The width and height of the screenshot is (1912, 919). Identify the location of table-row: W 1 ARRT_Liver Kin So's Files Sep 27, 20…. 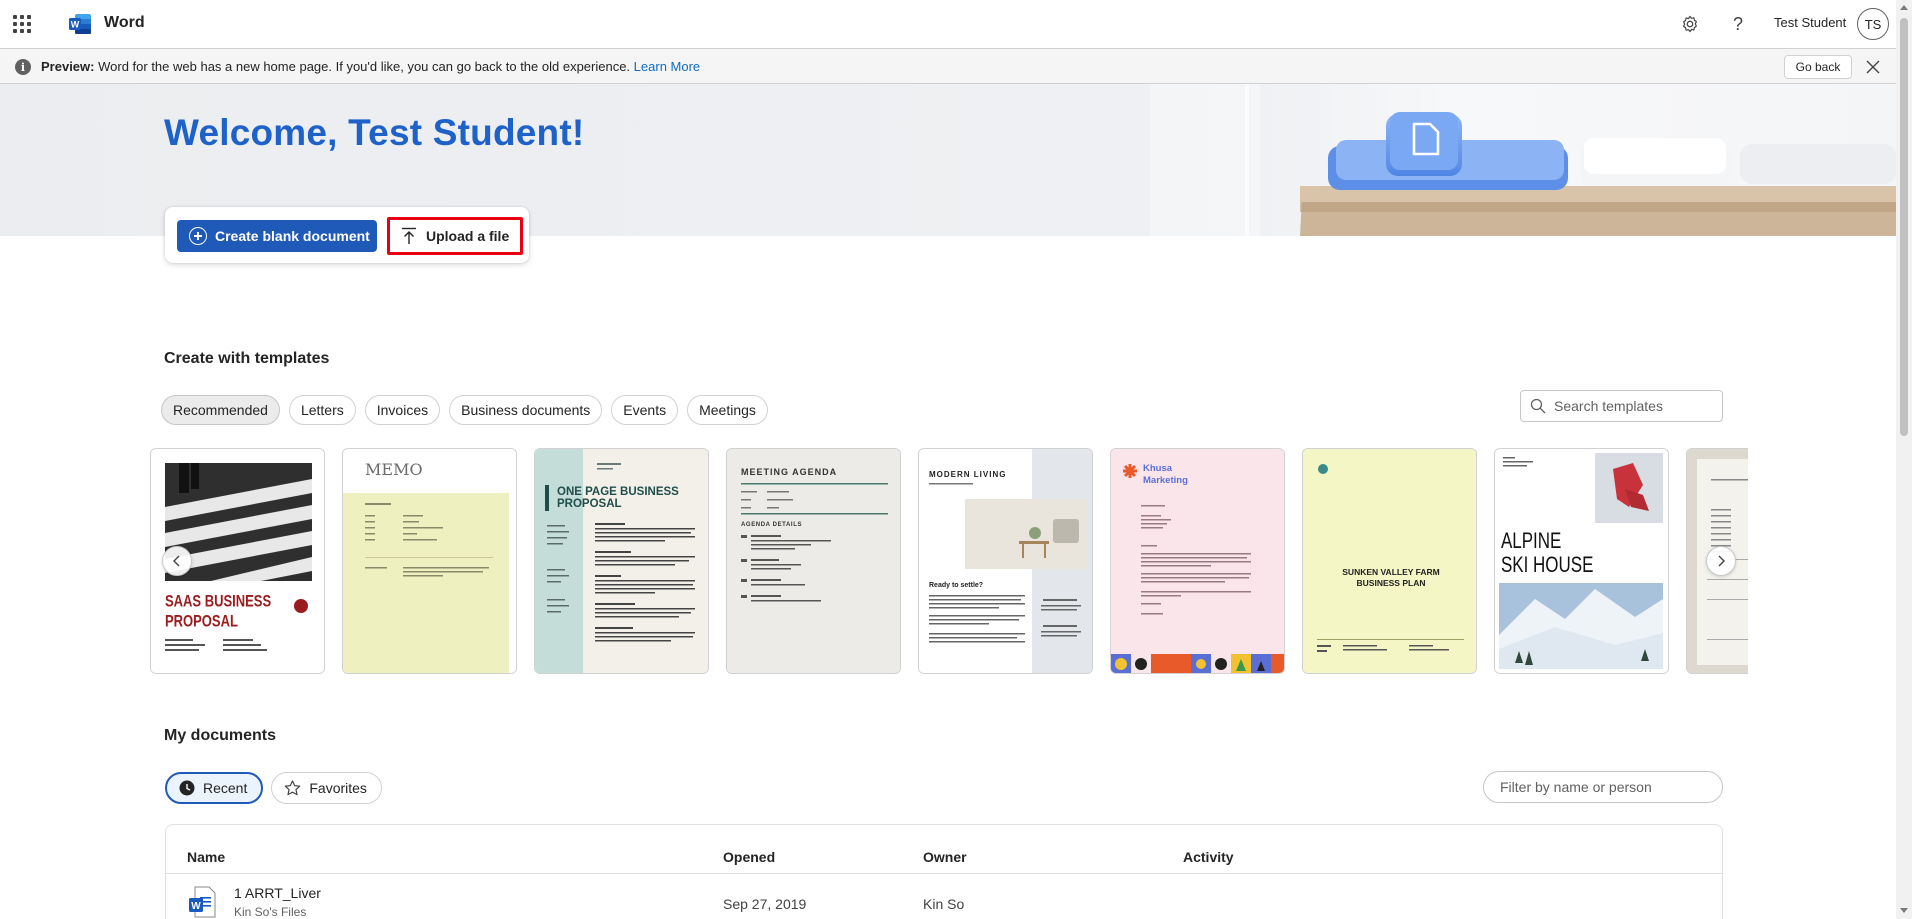
(944, 896).